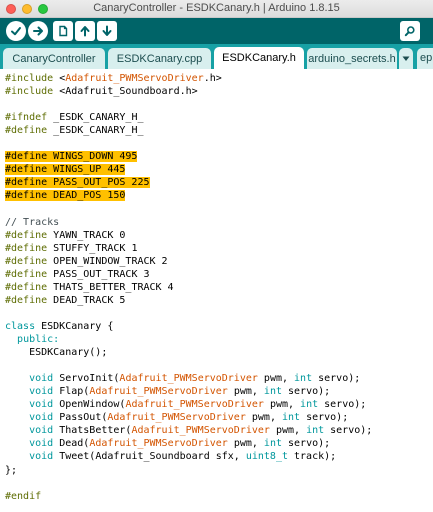 The image size is (433, 512). I want to click on arrow-up-icon, so click(85, 31).